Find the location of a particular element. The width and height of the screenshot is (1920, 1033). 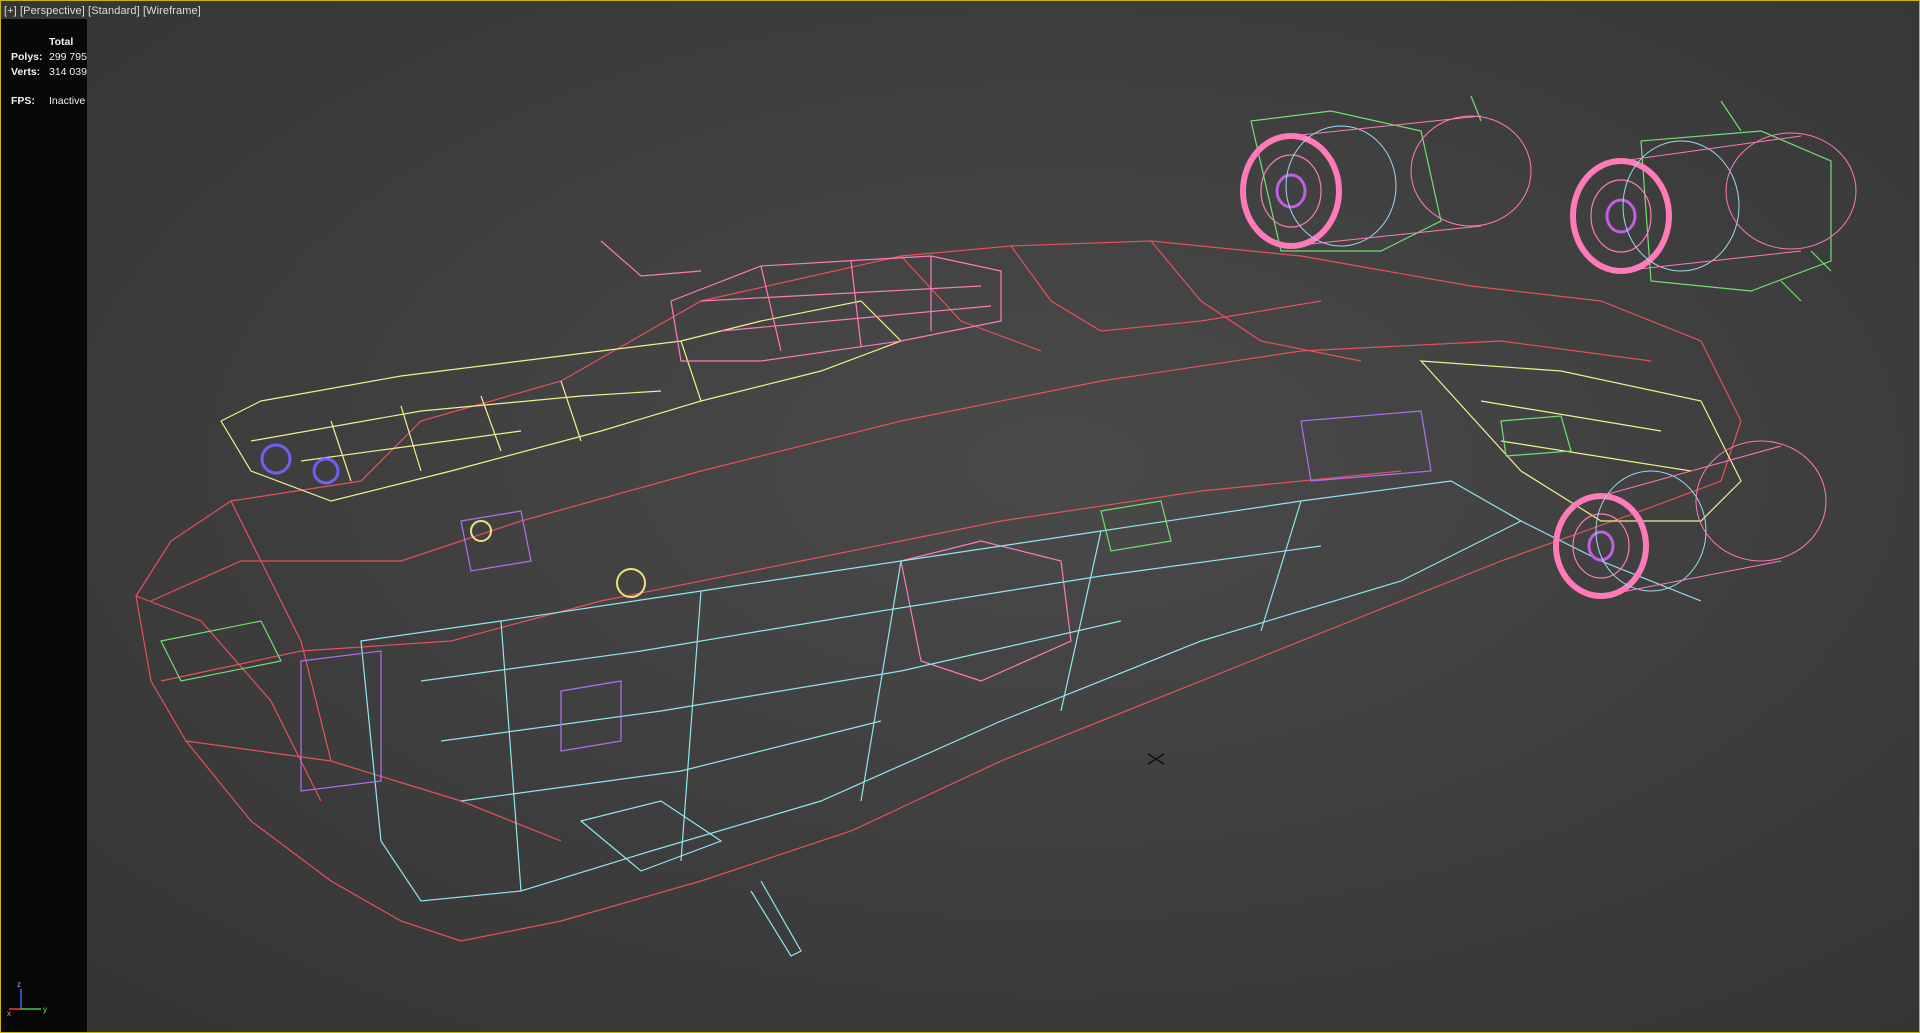

axis-z-label: z is located at coordinates (19, 984).